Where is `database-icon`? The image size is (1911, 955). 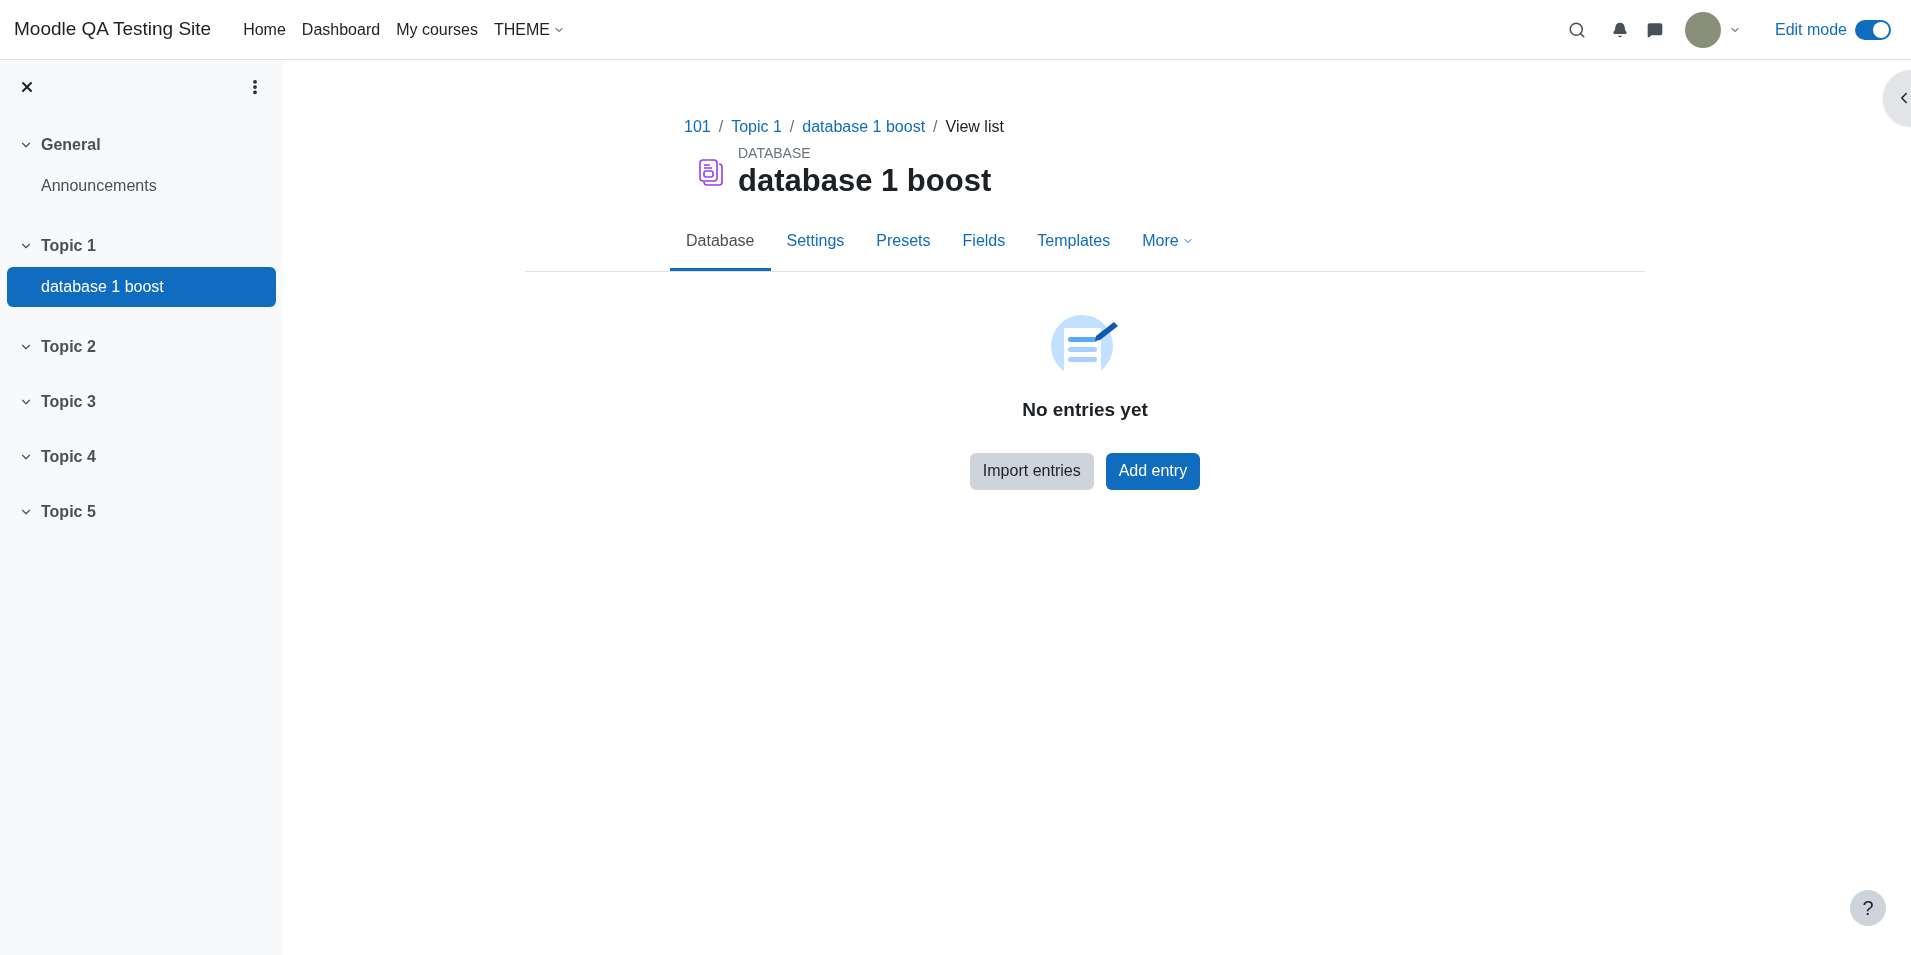
database-icon is located at coordinates (711, 173).